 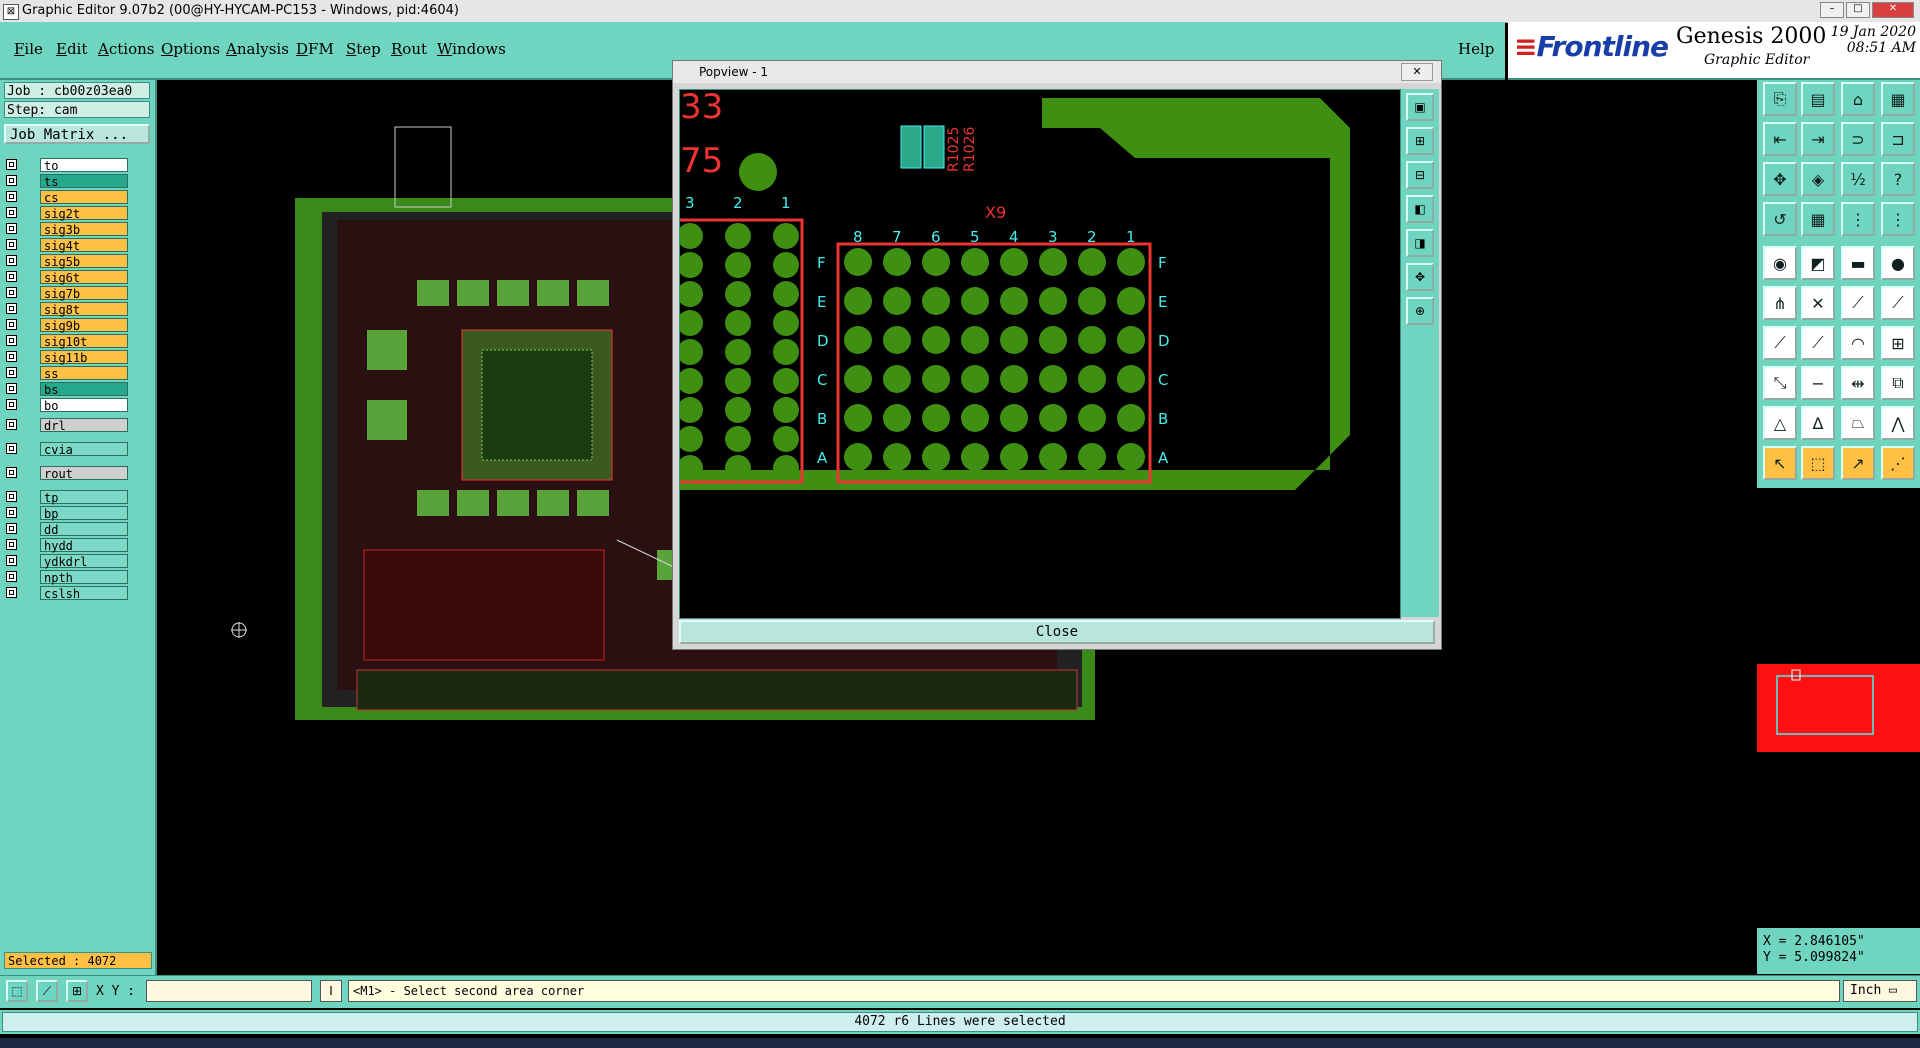 I want to click on layer-row-sig9b: sig9b, so click(x=67, y=325).